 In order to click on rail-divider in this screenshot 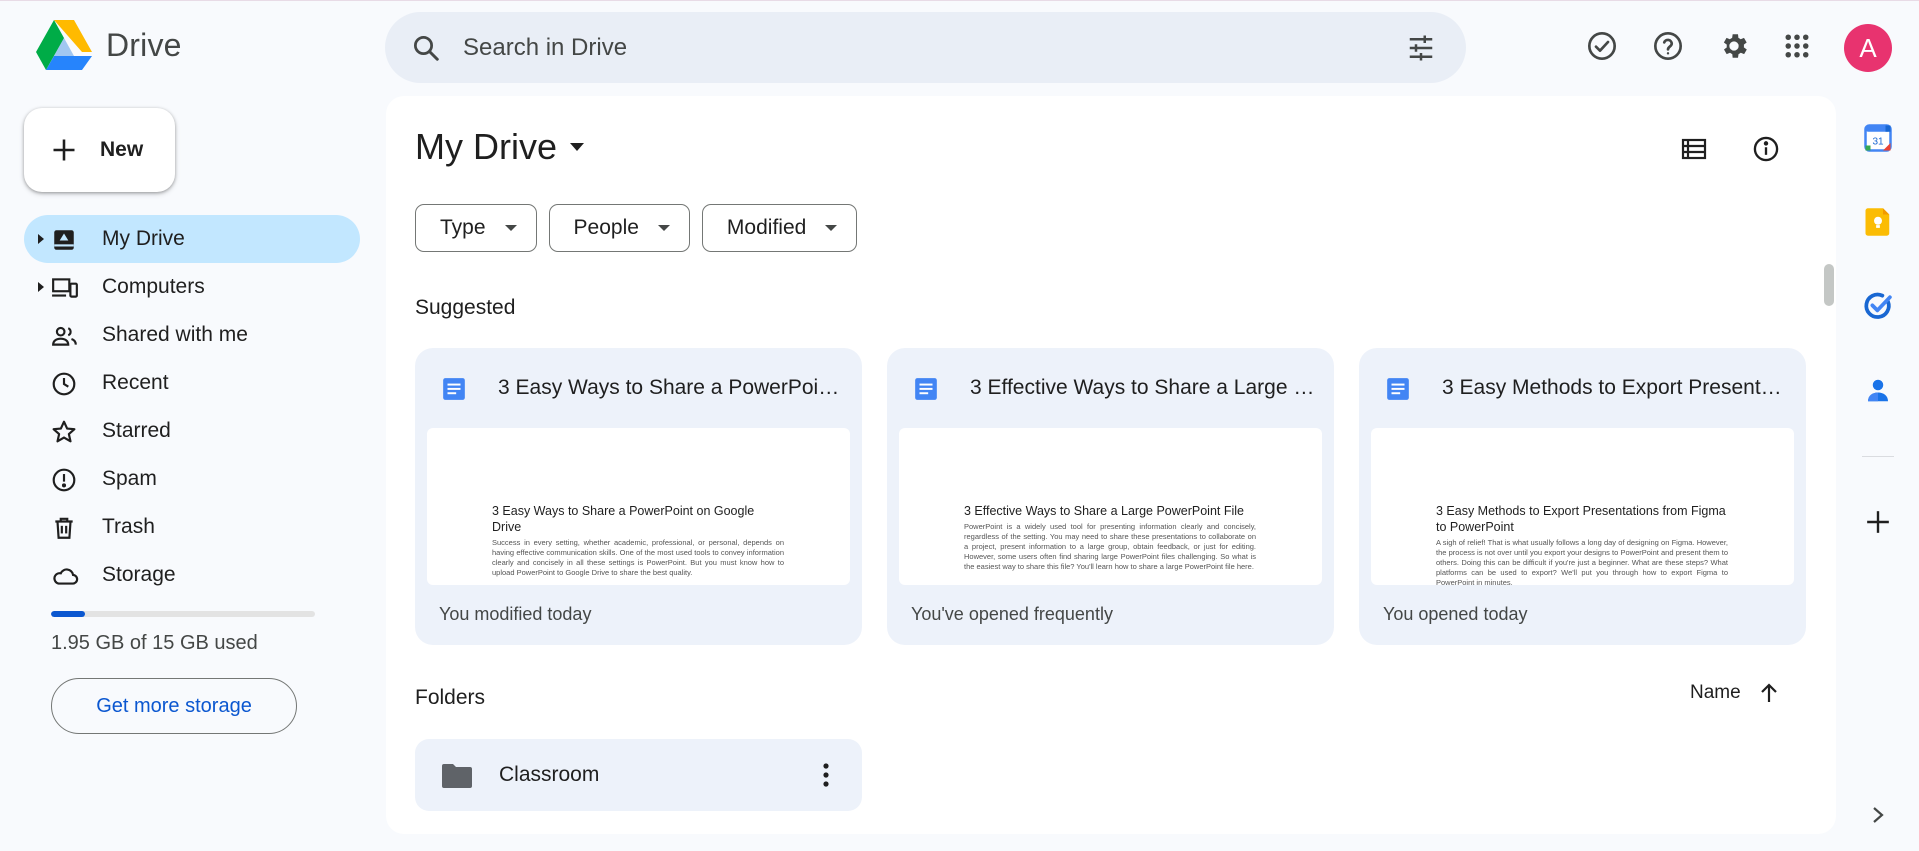, I will do `click(1878, 456)`.